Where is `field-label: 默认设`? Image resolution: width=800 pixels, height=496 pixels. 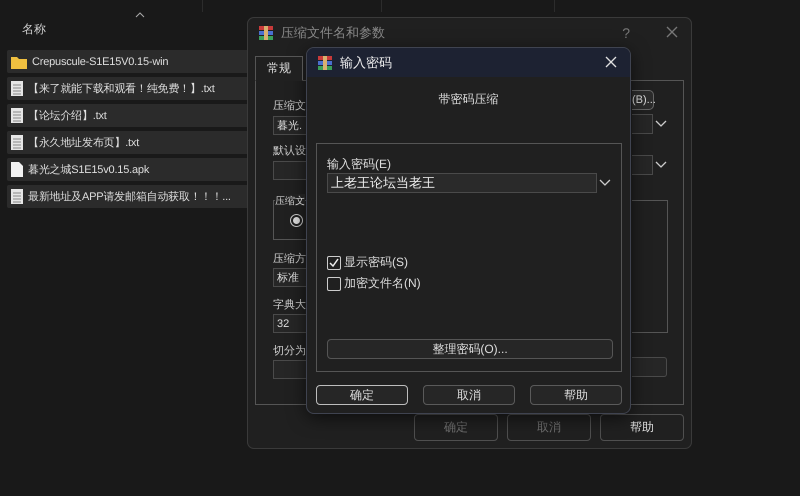
field-label: 默认设 is located at coordinates (290, 150).